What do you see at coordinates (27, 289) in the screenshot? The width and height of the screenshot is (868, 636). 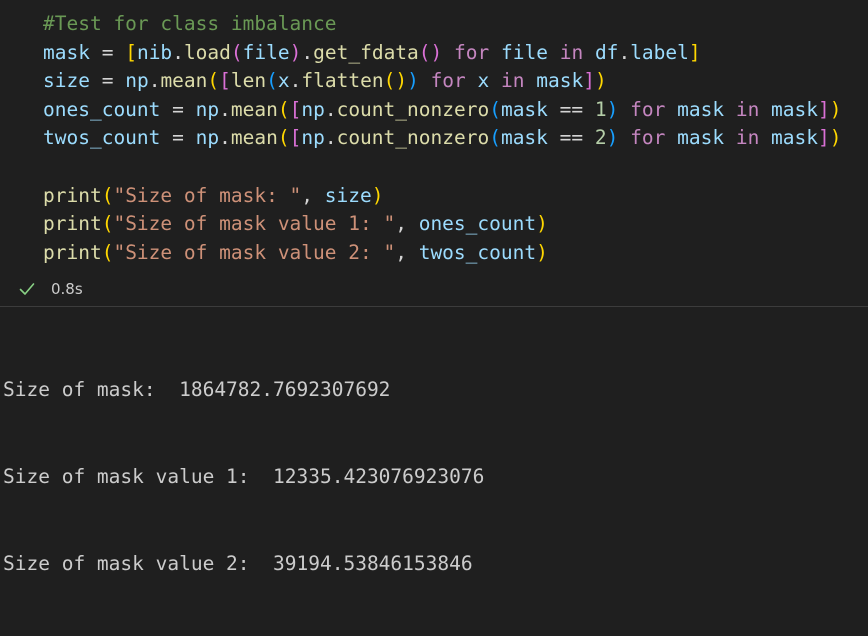 I see `check-icon` at bounding box center [27, 289].